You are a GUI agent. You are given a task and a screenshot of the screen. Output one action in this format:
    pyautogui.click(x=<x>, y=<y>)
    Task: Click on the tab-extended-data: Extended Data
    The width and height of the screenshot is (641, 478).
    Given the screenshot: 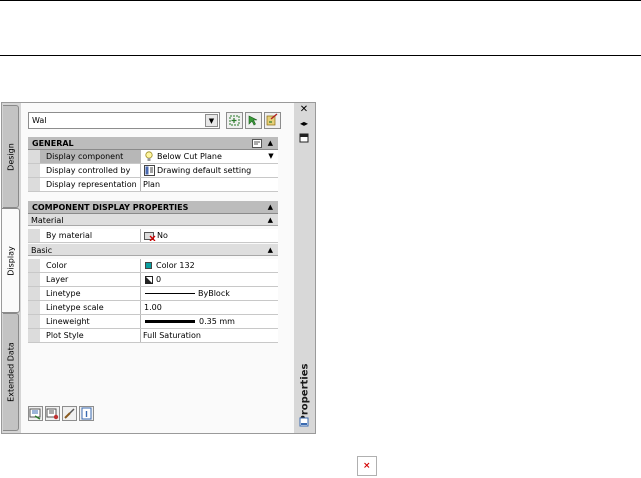 What is the action you would take?
    pyautogui.click(x=11, y=372)
    